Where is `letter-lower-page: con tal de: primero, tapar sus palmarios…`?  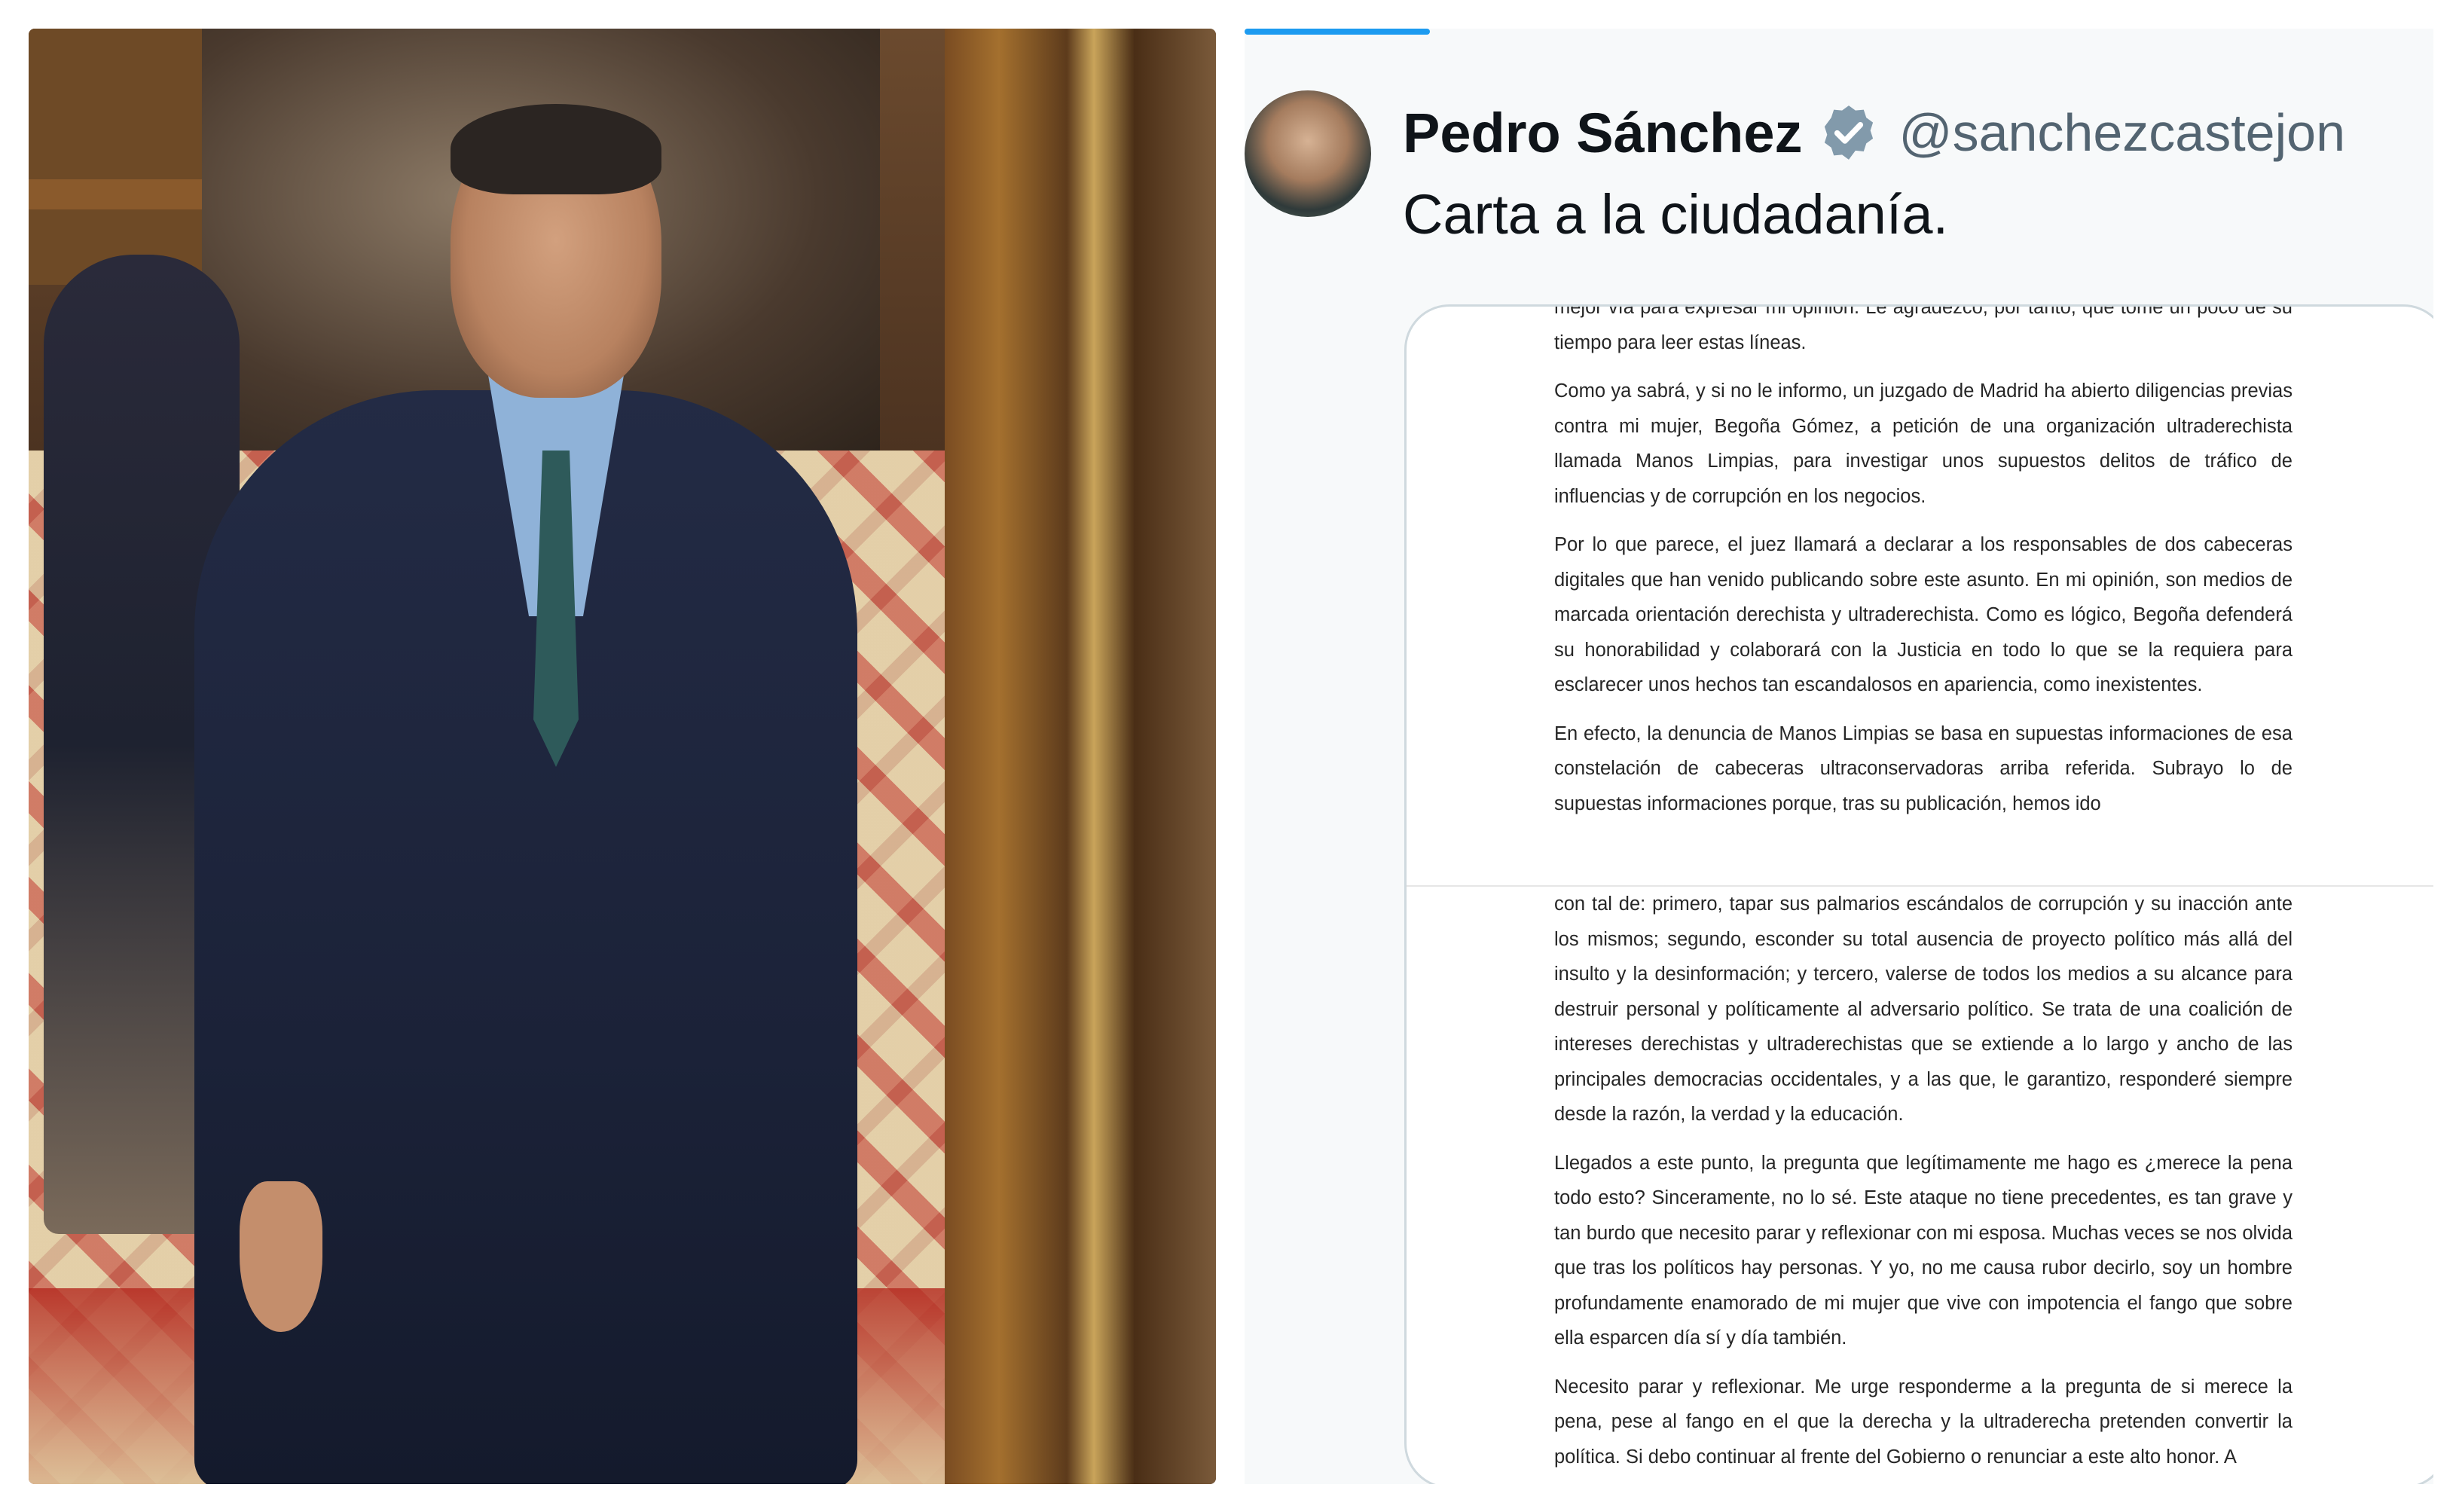 letter-lower-page: con tal de: primero, tapar sus palmarios… is located at coordinates (1924, 1185).